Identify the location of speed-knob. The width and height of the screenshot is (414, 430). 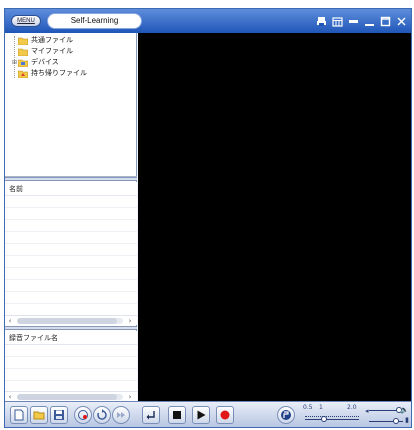
(324, 419).